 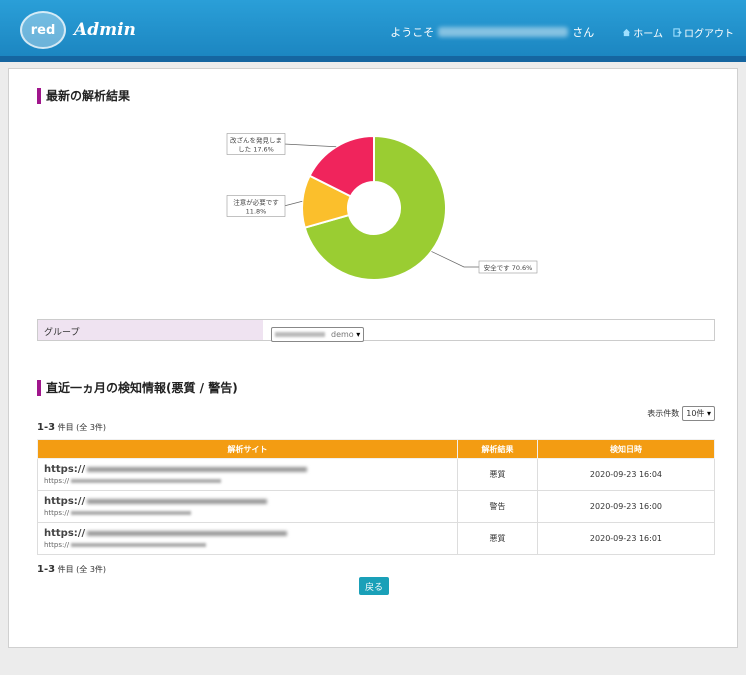 I want to click on header-user-area: ようこそ さん ホーム ログアウト, so click(x=562, y=32).